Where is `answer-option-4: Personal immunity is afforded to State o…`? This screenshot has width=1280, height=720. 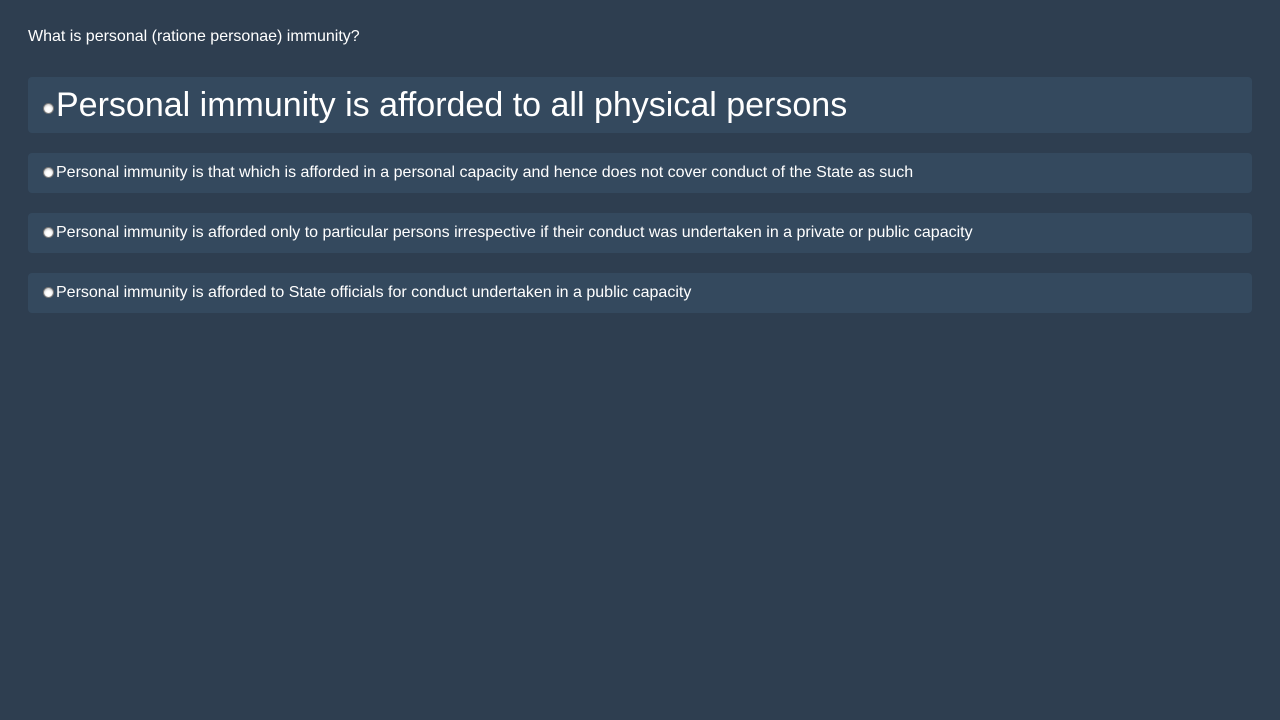
answer-option-4: Personal immunity is afforded to State o… is located at coordinates (640, 293).